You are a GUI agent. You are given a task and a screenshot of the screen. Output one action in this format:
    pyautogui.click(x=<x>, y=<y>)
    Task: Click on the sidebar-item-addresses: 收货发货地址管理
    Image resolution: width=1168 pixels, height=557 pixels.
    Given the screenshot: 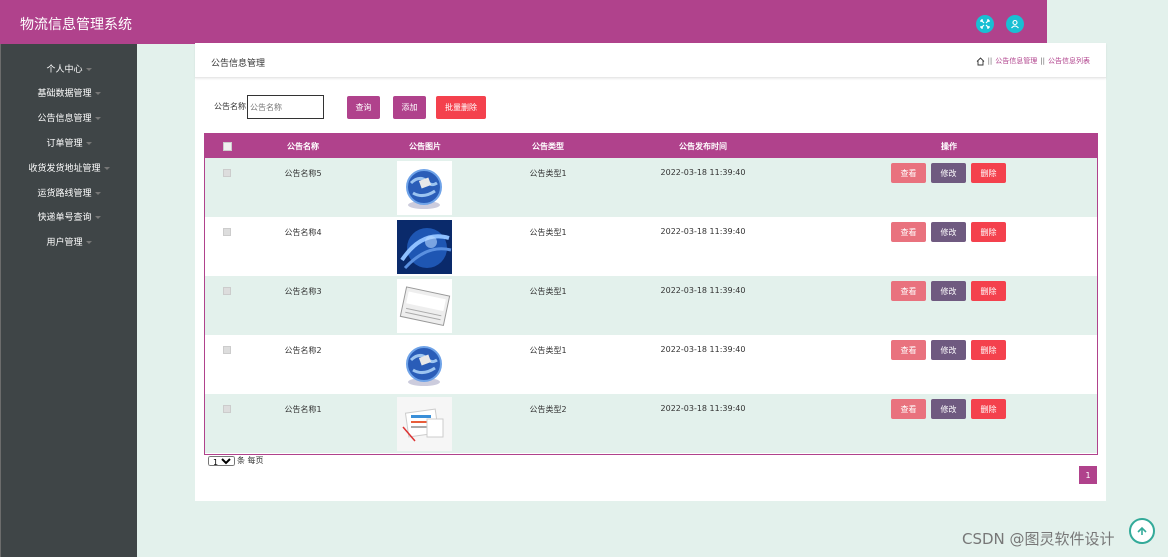 What is the action you would take?
    pyautogui.click(x=69, y=167)
    